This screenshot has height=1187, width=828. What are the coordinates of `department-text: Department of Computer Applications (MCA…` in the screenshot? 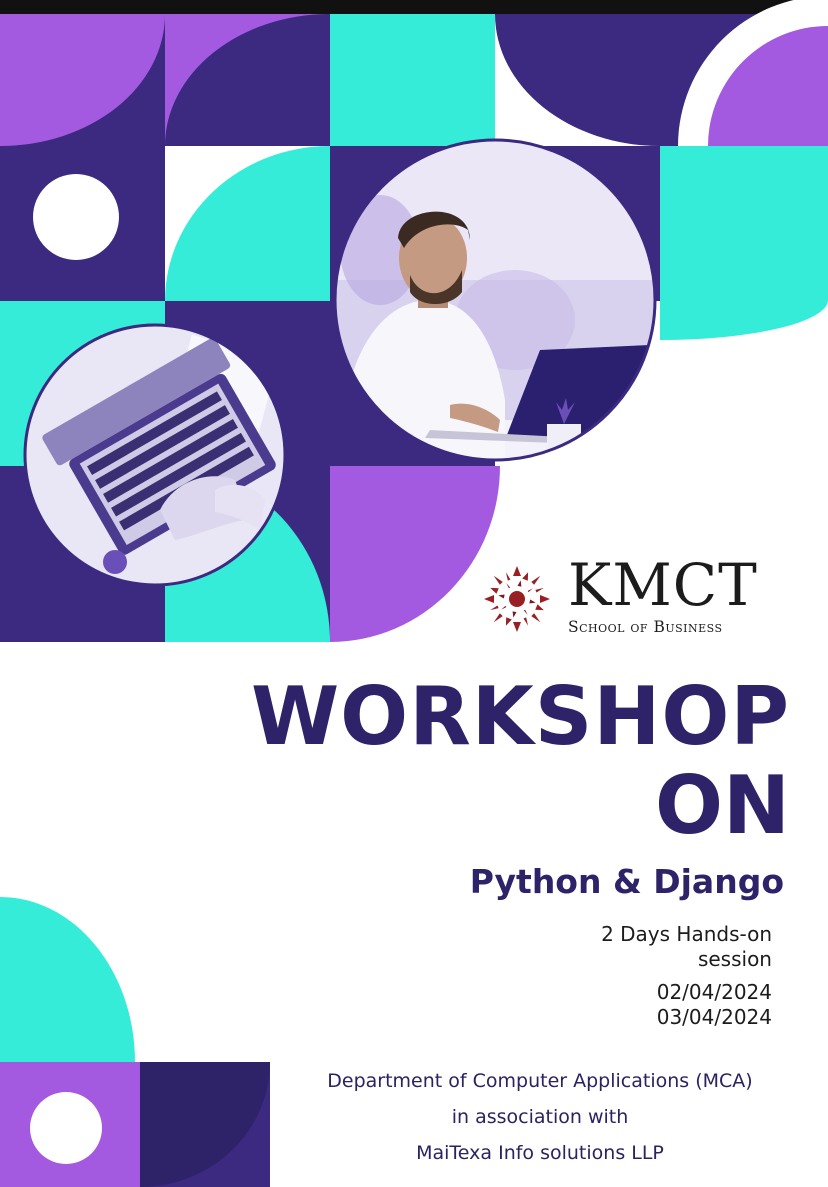 It's located at (540, 1081).